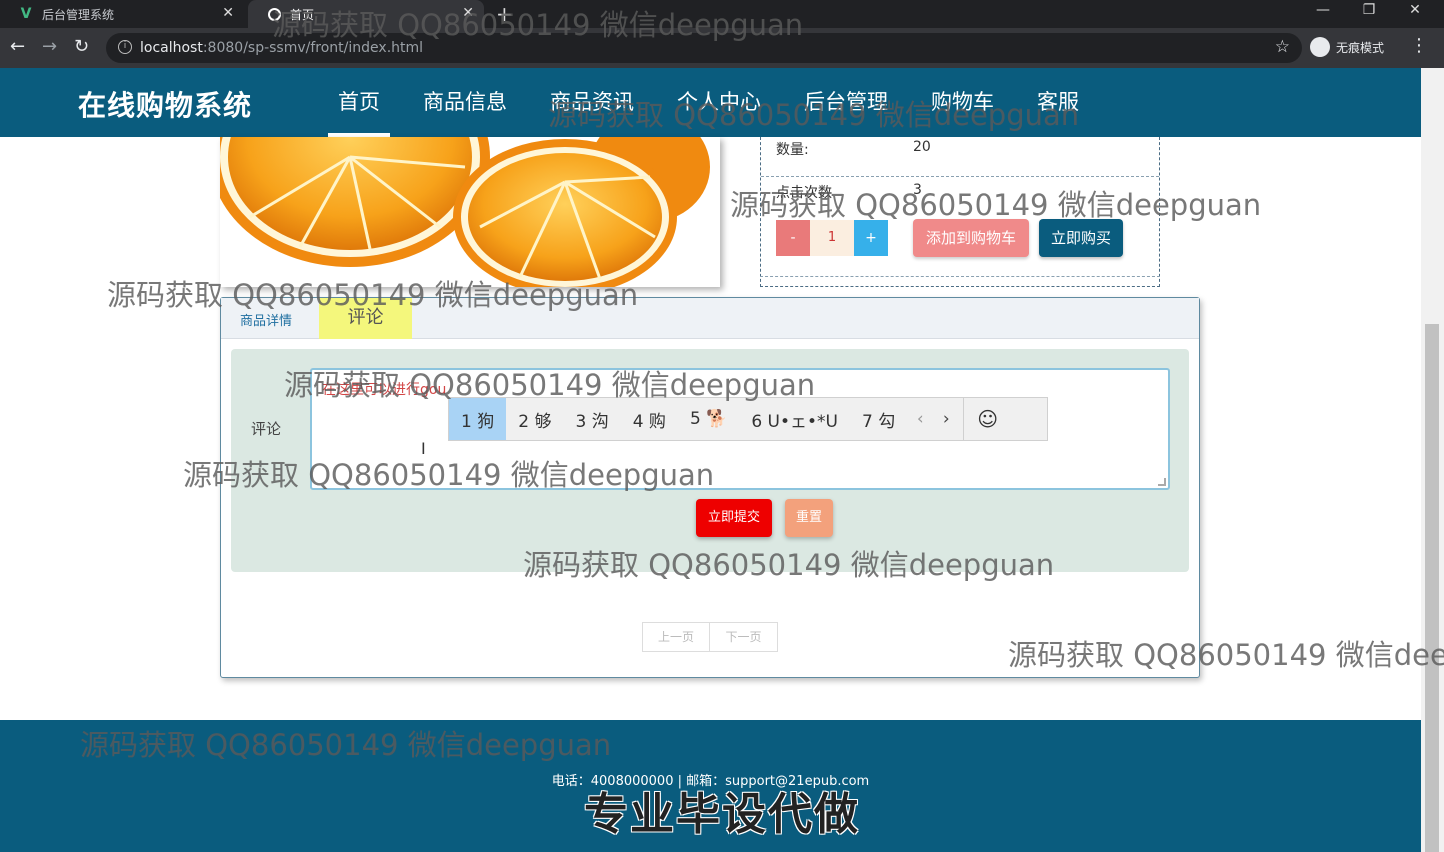  Describe the element at coordinates (26, 14) in the screenshot. I see `vue-icon: V` at that location.